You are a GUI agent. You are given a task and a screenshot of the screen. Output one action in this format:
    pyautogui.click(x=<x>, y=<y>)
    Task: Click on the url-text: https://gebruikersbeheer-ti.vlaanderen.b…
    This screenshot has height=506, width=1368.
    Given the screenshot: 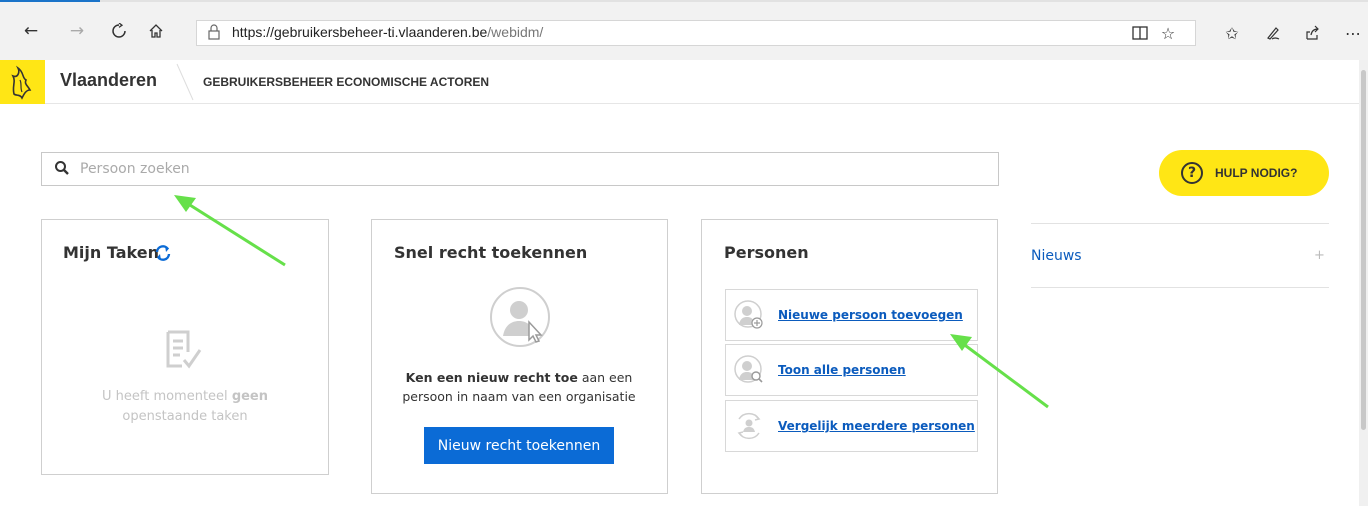 What is the action you would take?
    pyautogui.click(x=387, y=32)
    